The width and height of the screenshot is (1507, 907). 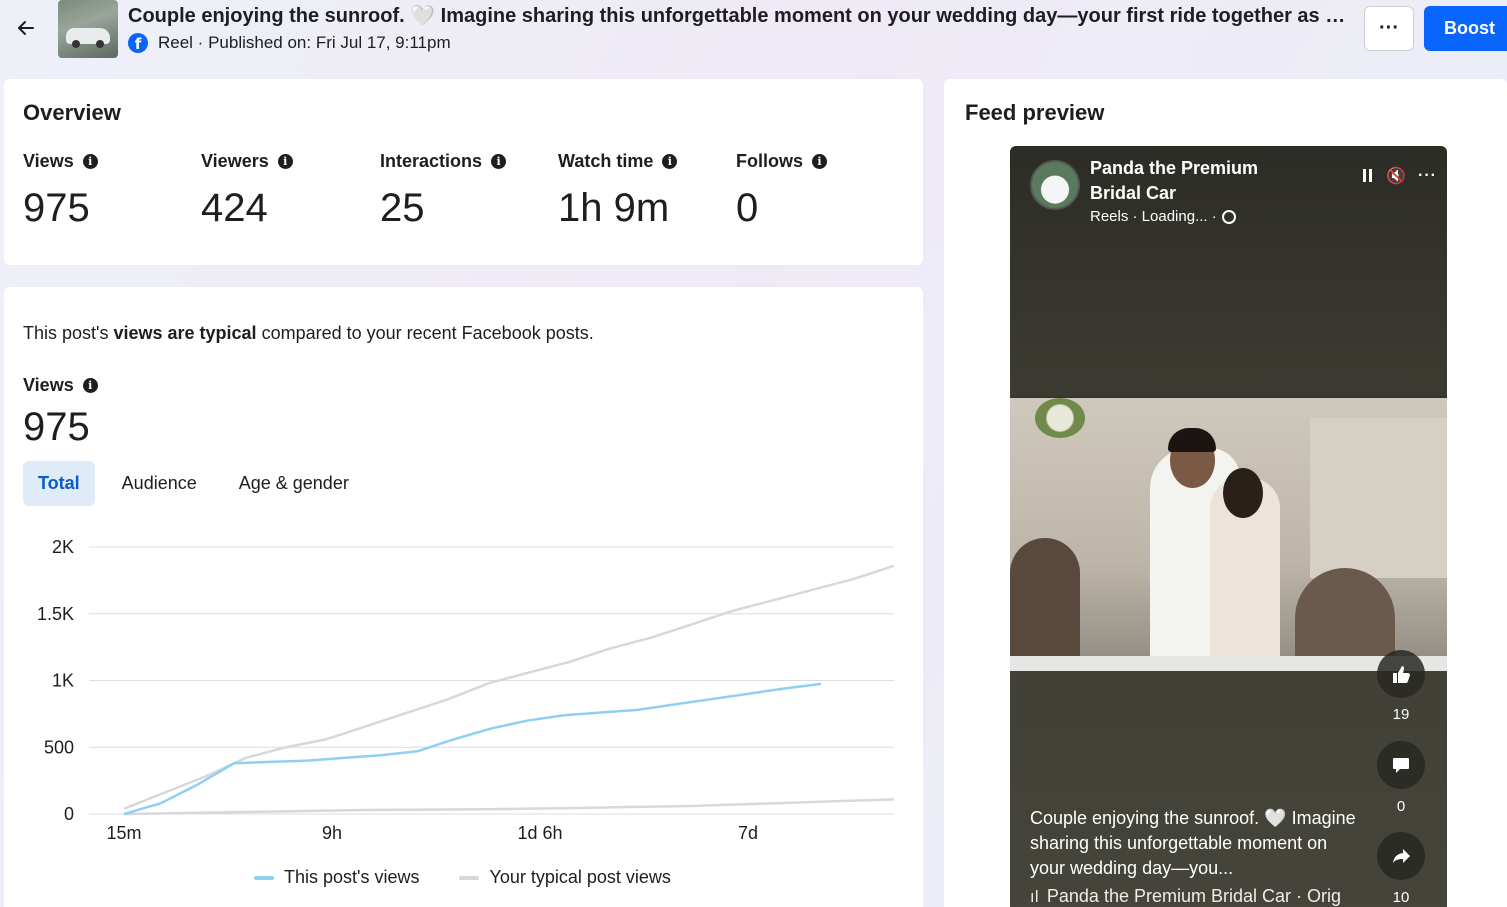 I want to click on y-tick-label: 0, so click(x=69, y=814).